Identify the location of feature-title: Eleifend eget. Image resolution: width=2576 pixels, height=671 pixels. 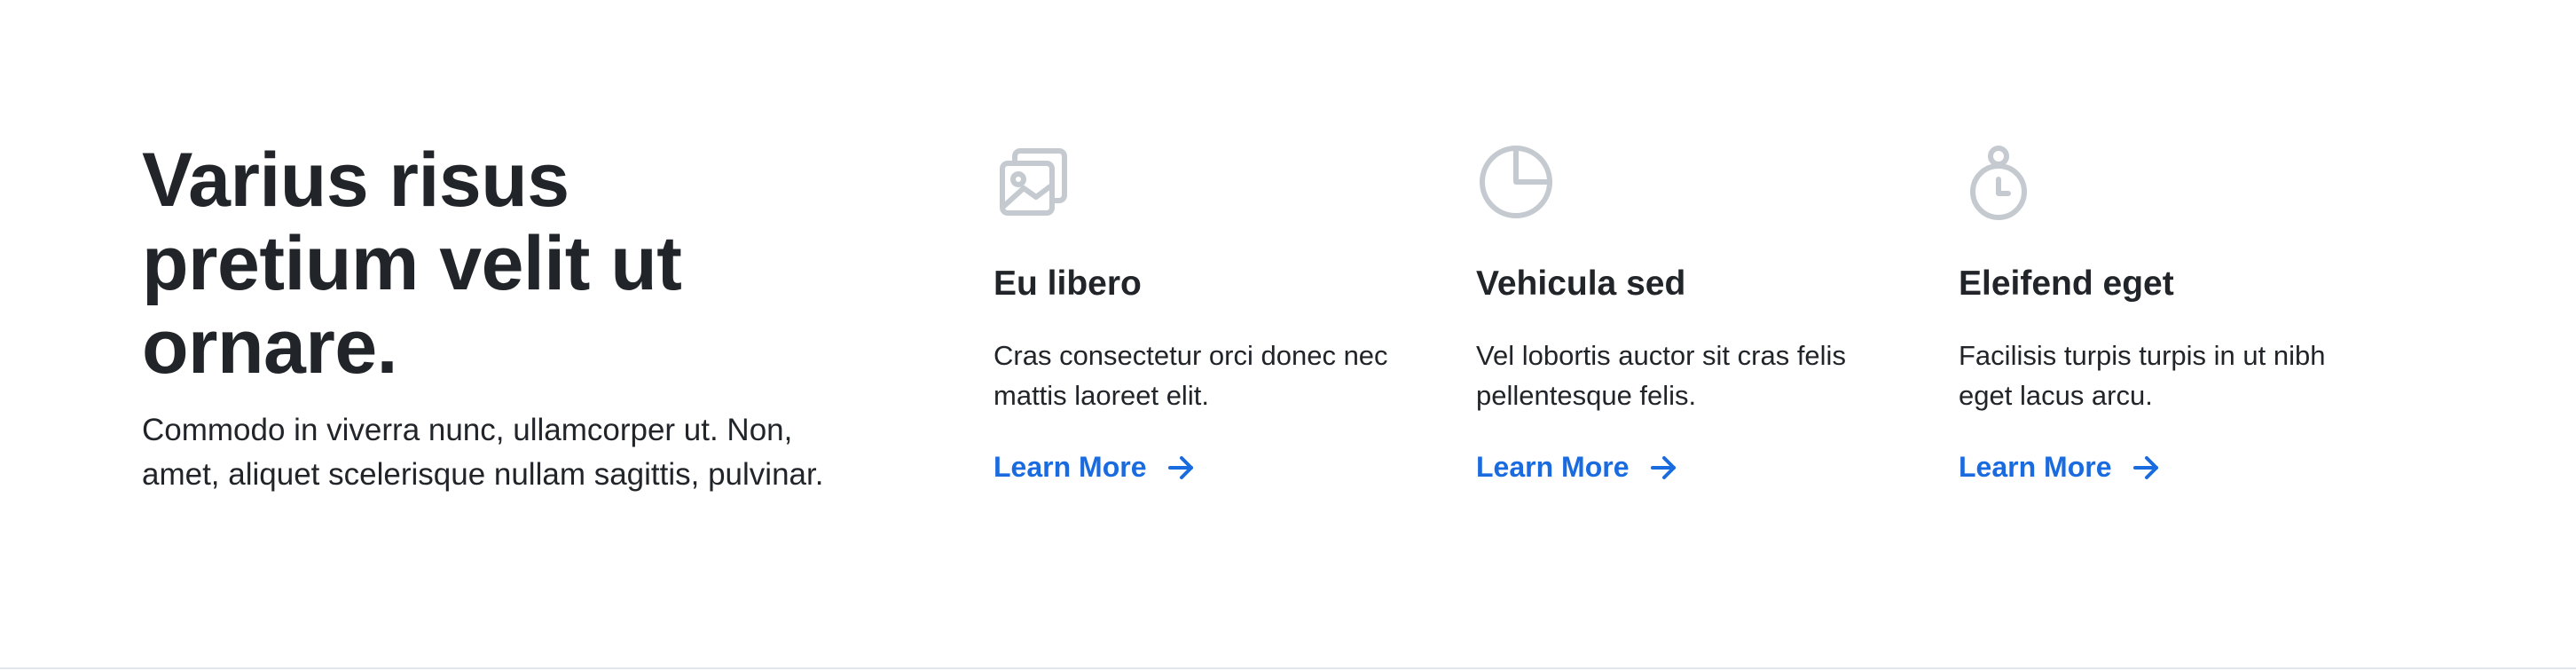
(2066, 283).